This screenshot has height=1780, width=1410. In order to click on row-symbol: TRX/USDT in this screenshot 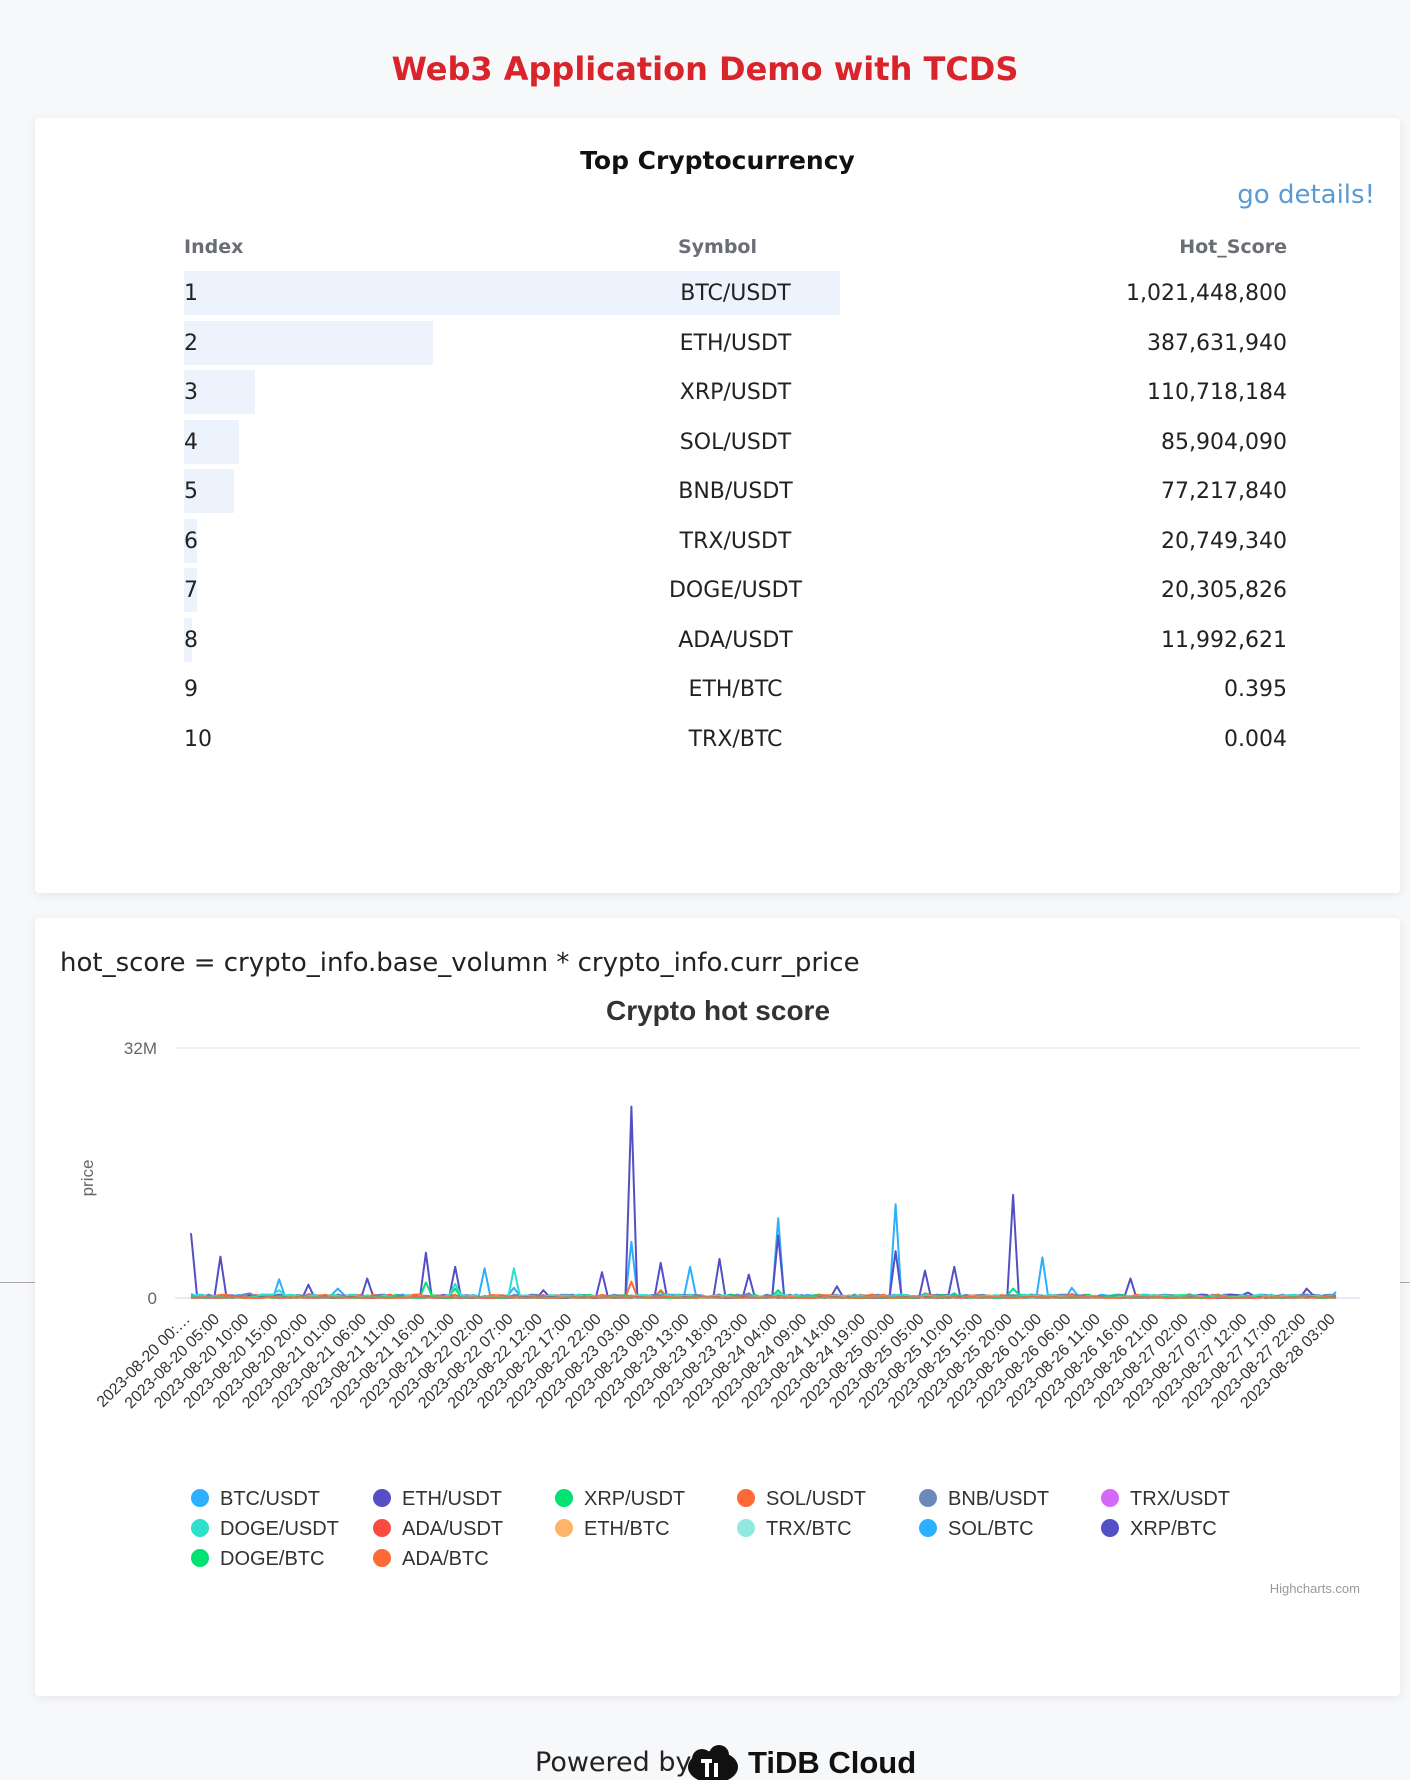, I will do `click(735, 541)`.